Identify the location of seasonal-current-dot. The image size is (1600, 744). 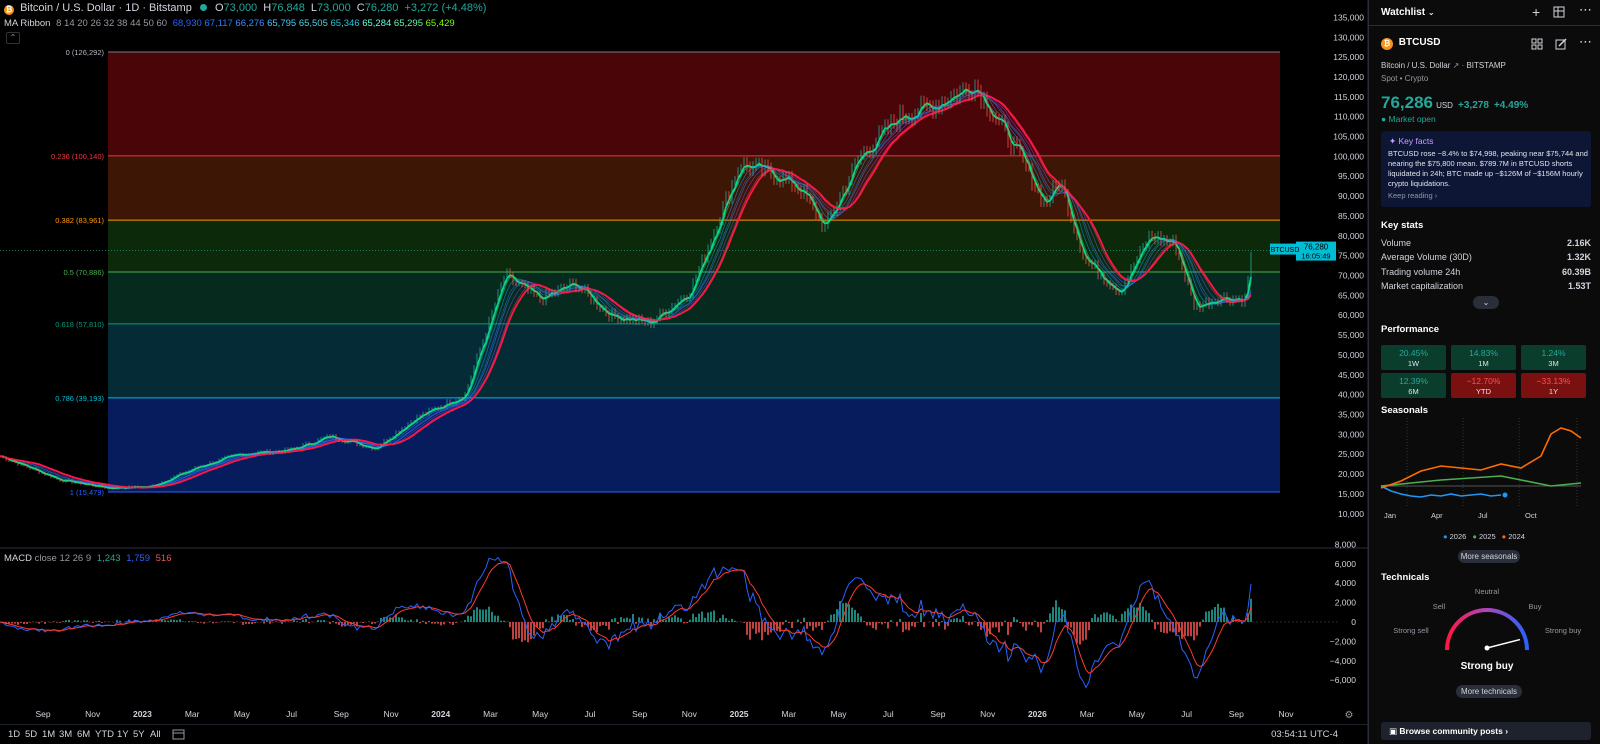
(1505, 495).